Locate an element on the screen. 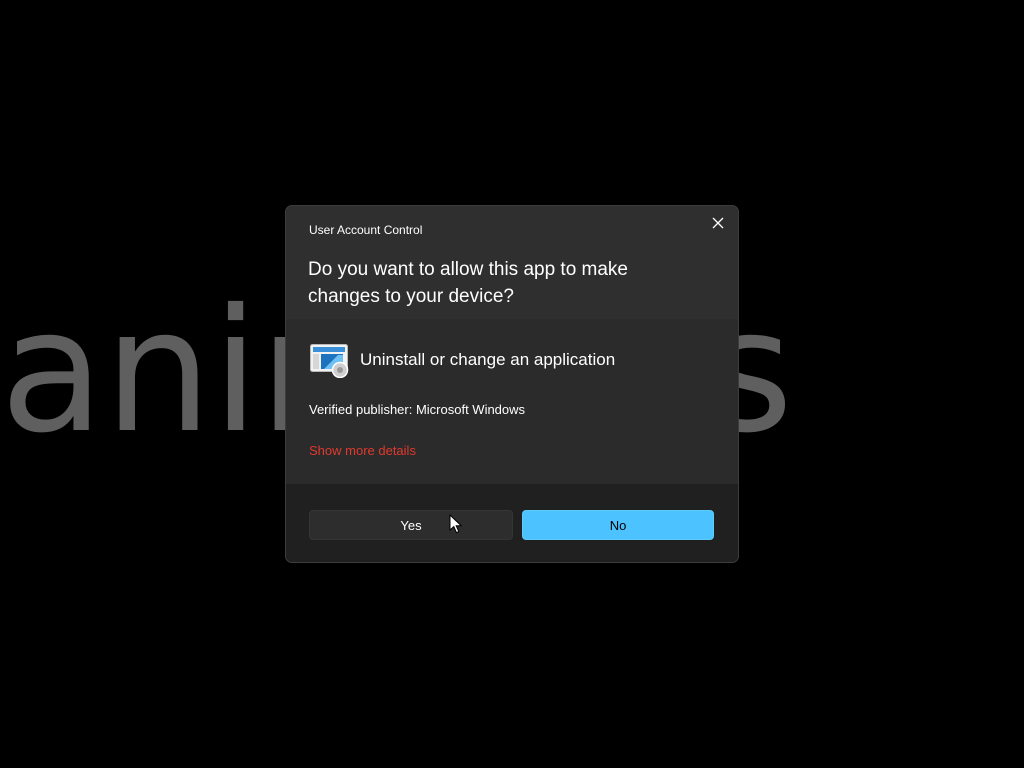  close-icon is located at coordinates (718, 223).